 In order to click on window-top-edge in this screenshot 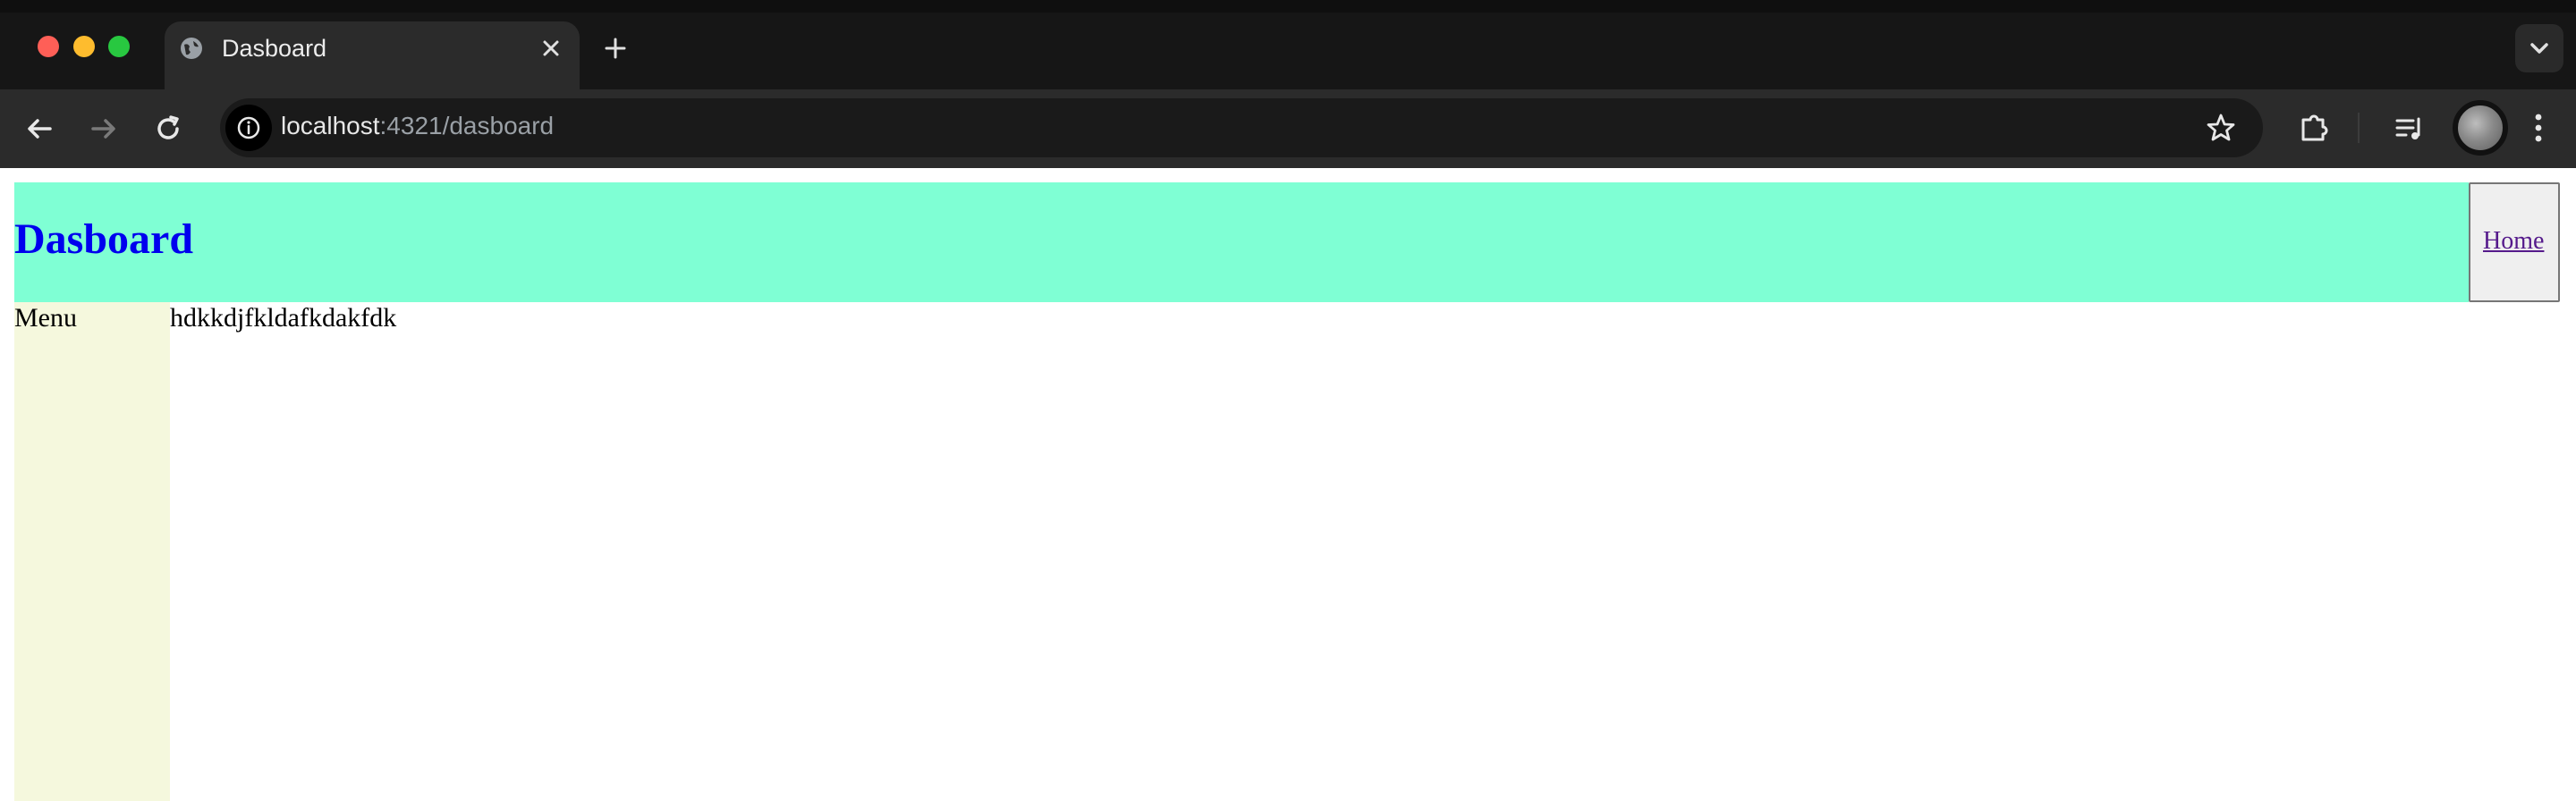, I will do `click(1288, 6)`.